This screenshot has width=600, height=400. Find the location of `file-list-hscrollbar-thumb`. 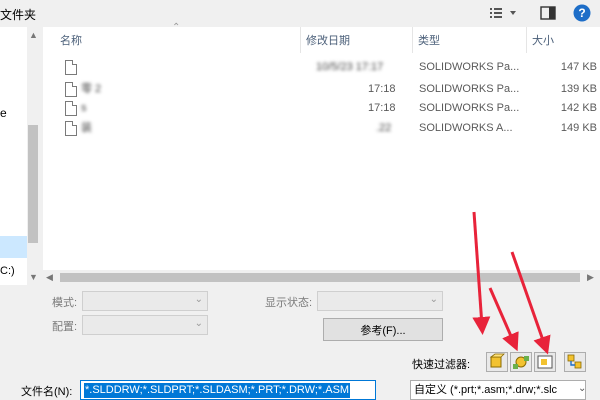

file-list-hscrollbar-thumb is located at coordinates (320, 277).